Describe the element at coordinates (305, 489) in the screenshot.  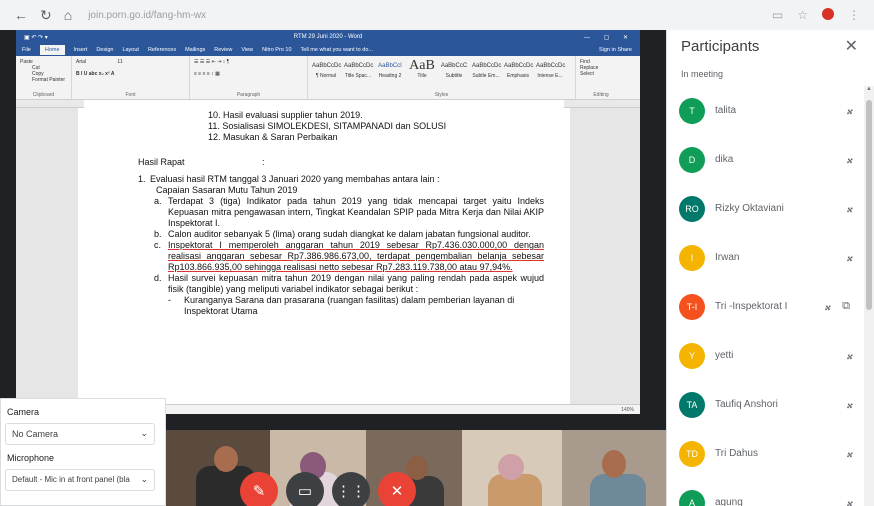
I see `present-screen-icon: ▭` at that location.